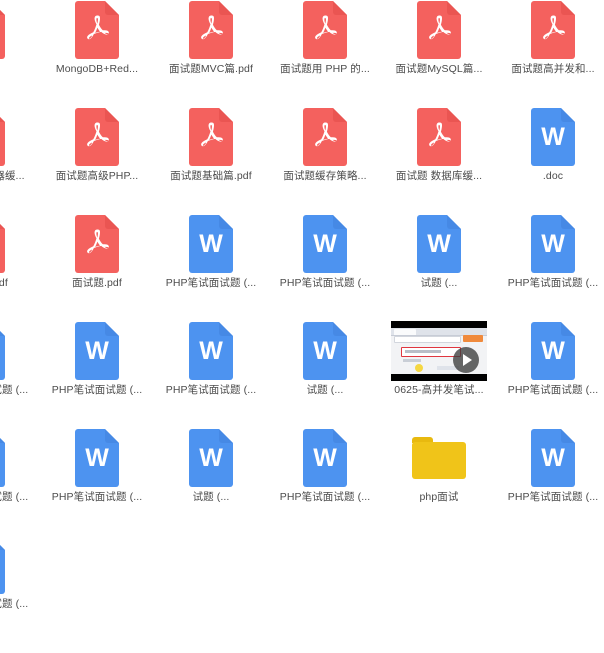 This screenshot has width=604, height=653. I want to click on file-item: 面试题基础篇.pdf, so click(211, 160).